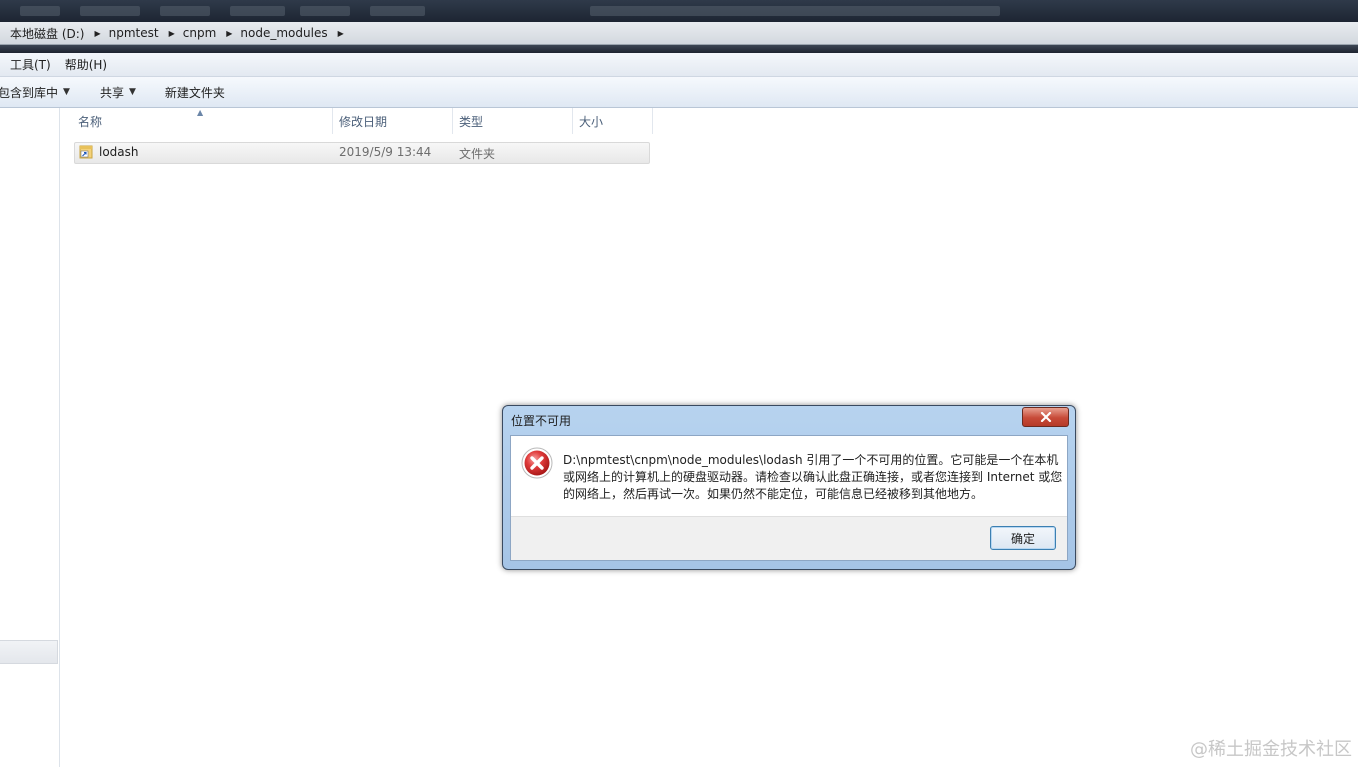 The height and width of the screenshot is (767, 1358). I want to click on column-header-name: 名称, so click(203, 121).